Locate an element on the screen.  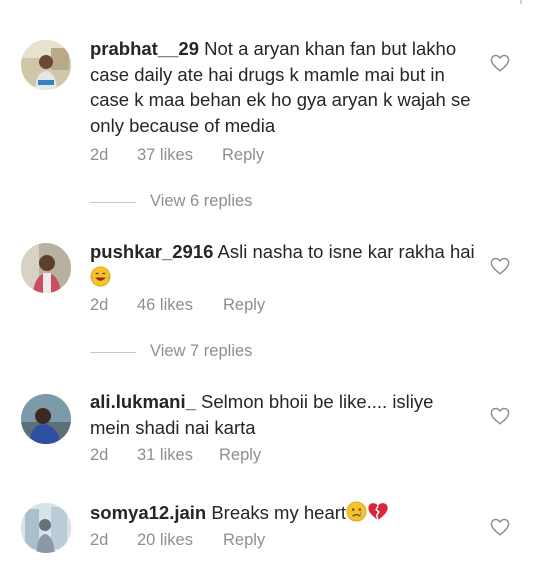
comment-text: somya12.jain Breaks my heart is located at coordinates (282, 514).